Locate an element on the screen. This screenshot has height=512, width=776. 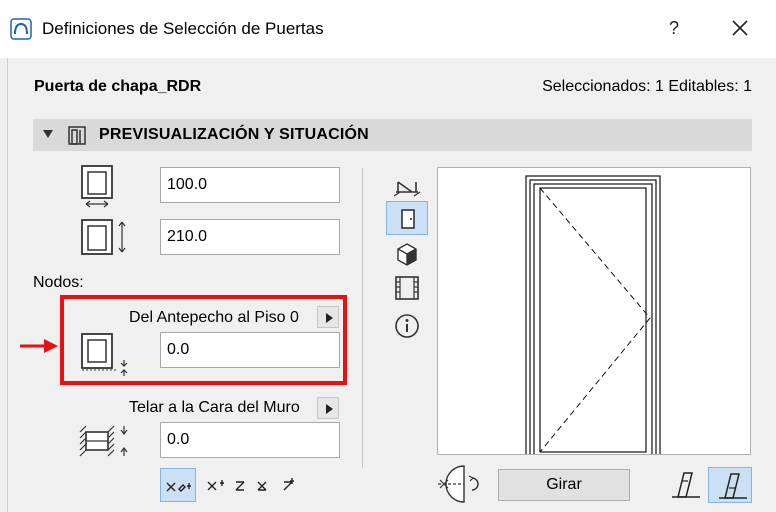
rotate-button: Girar is located at coordinates (564, 485).